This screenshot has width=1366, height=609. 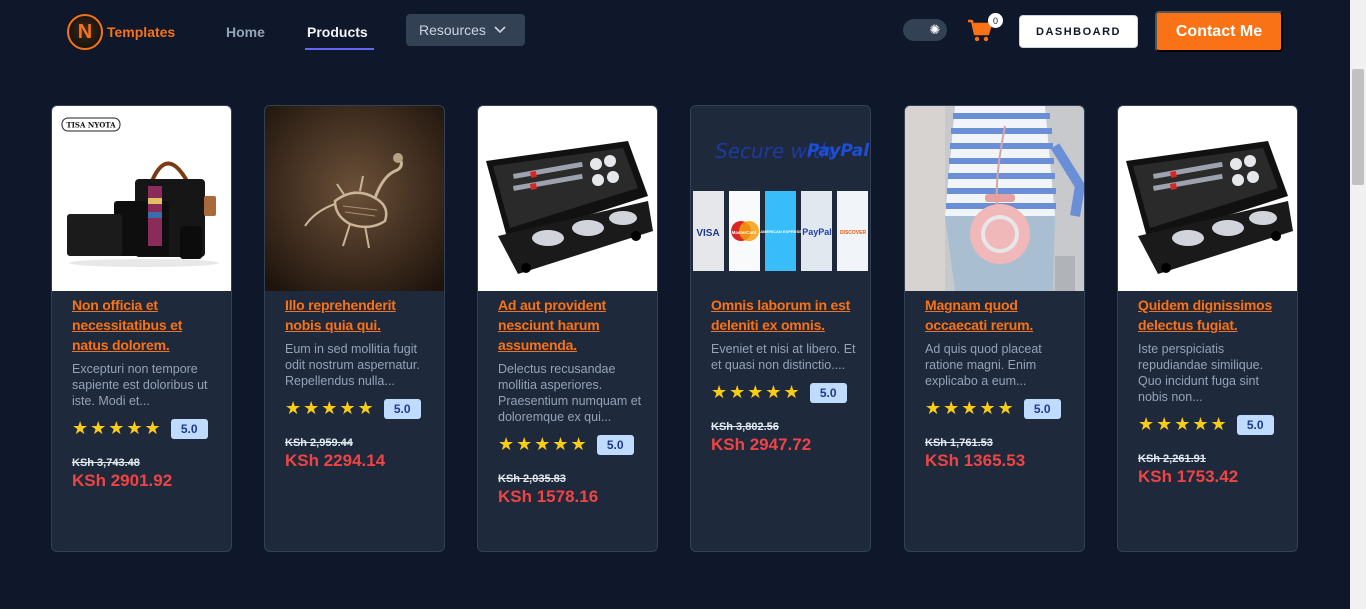 I want to click on card-paypal: PayPal, so click(x=817, y=232).